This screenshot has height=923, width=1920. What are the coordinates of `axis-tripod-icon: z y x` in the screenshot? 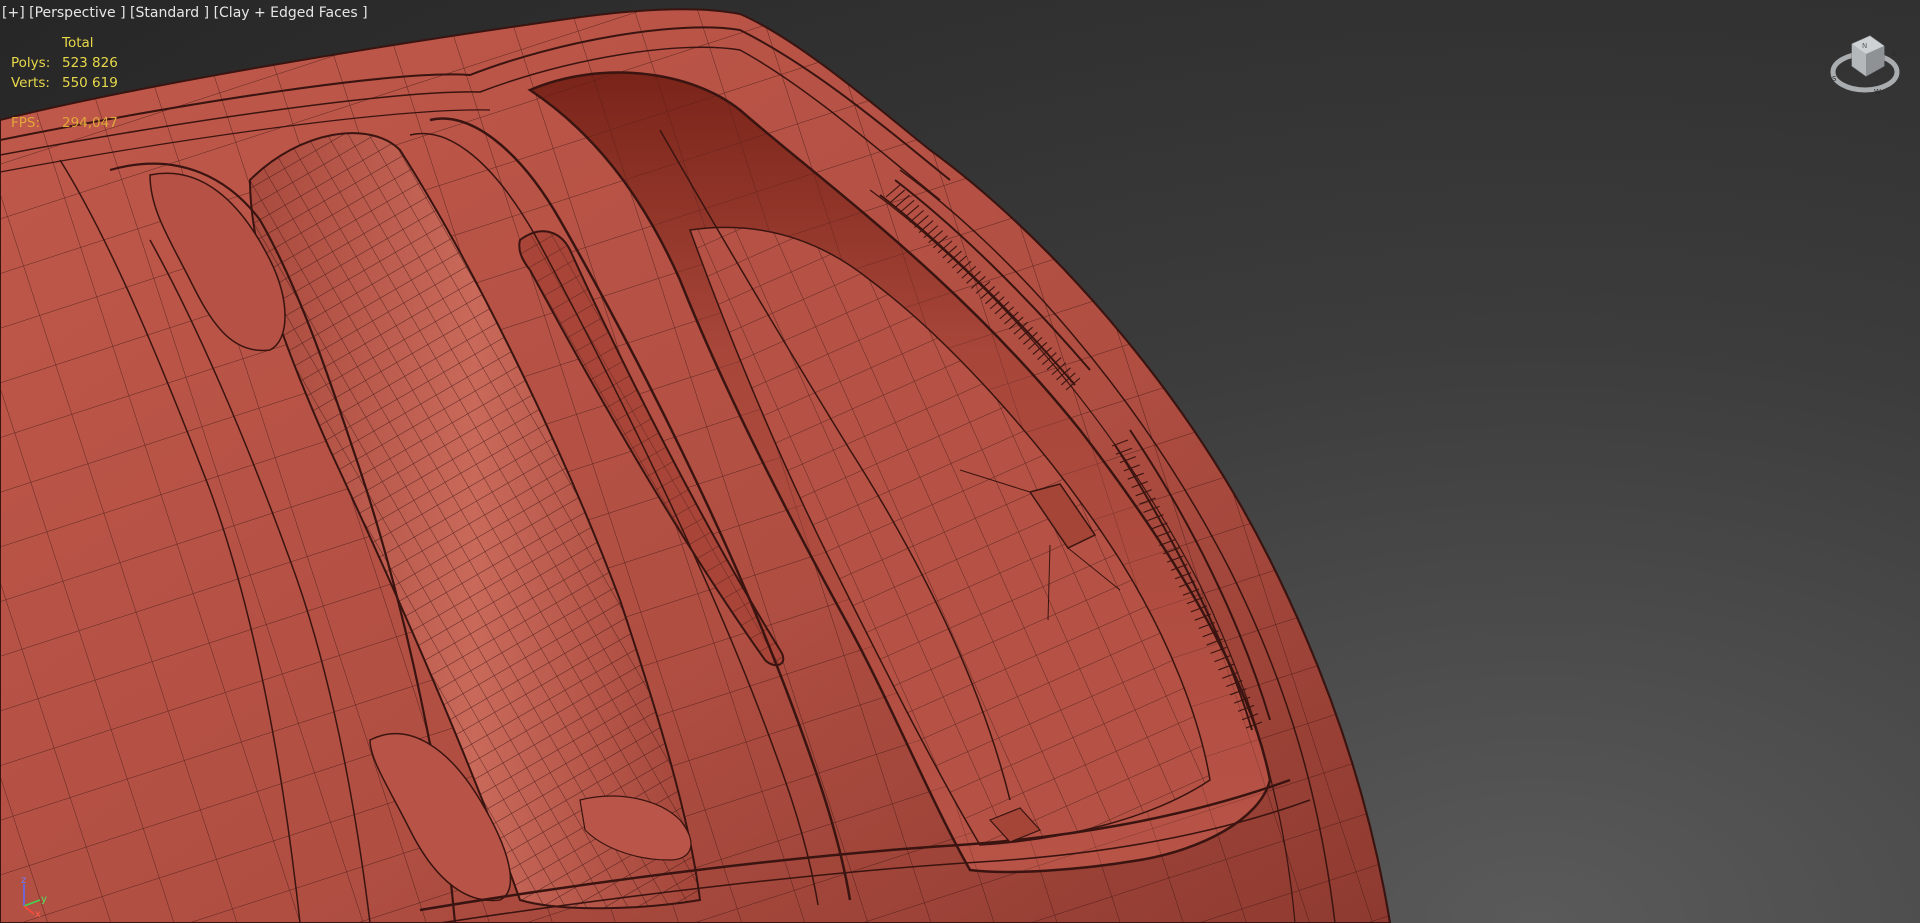 It's located at (34, 897).